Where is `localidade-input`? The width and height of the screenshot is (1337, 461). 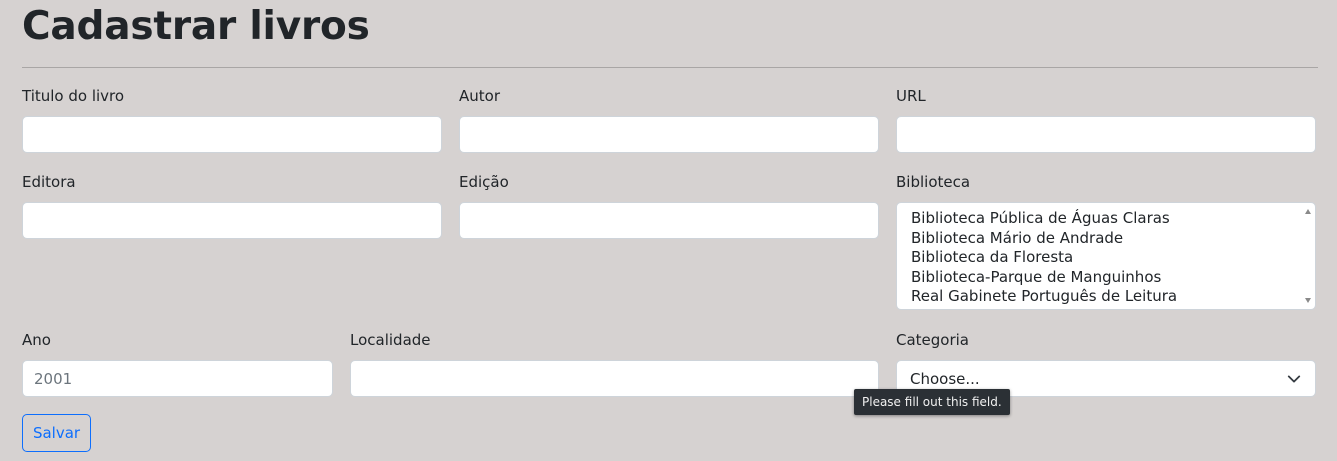 localidade-input is located at coordinates (614, 378).